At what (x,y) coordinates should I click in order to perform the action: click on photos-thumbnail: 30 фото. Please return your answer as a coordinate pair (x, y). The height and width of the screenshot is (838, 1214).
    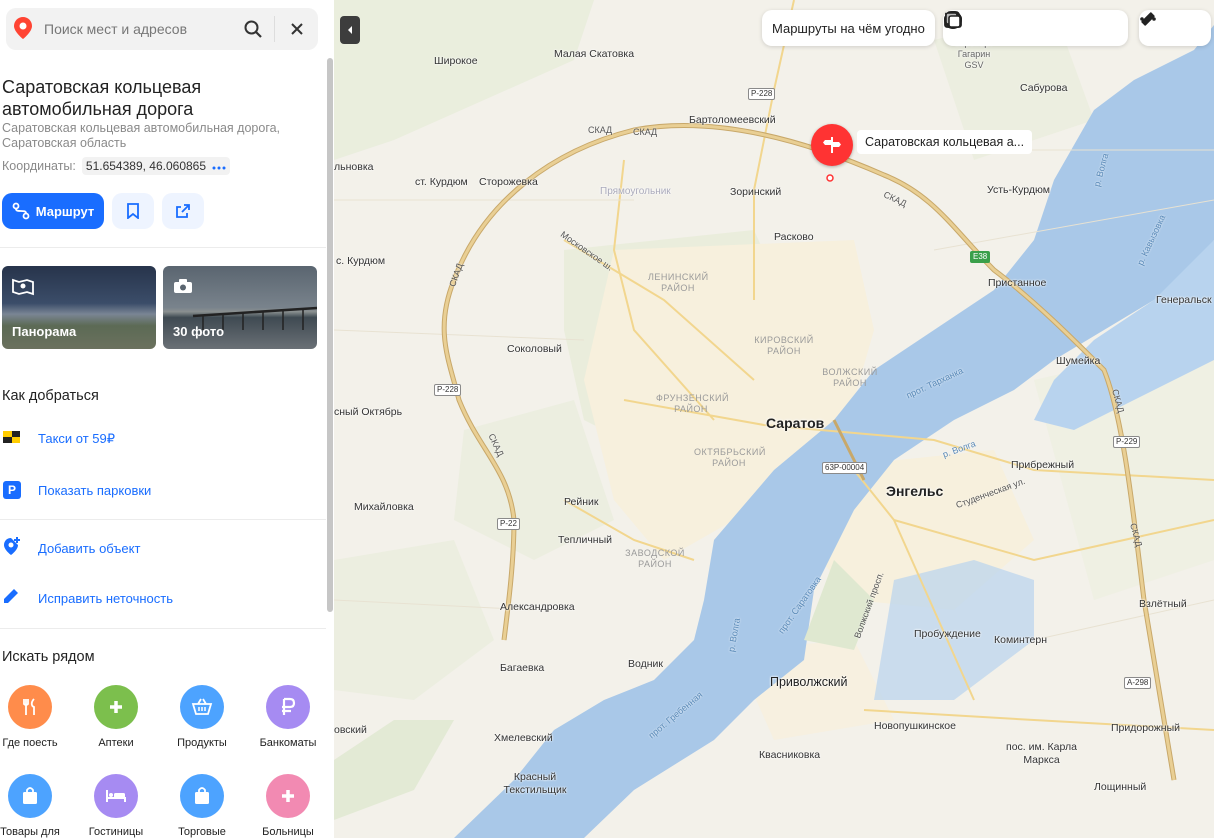
    Looking at the image, I should click on (240, 307).